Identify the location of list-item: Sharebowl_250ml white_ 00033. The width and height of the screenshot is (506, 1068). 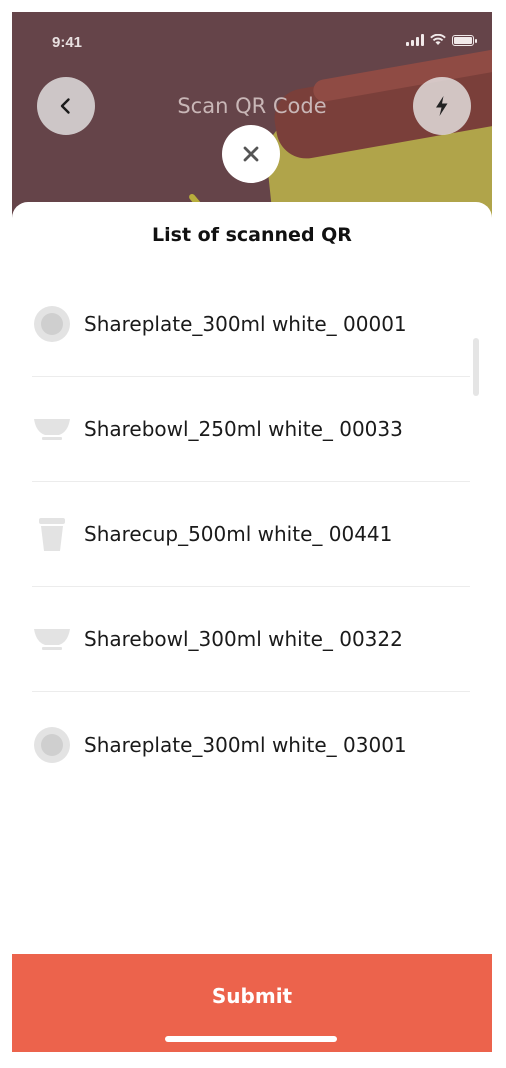
(251, 429).